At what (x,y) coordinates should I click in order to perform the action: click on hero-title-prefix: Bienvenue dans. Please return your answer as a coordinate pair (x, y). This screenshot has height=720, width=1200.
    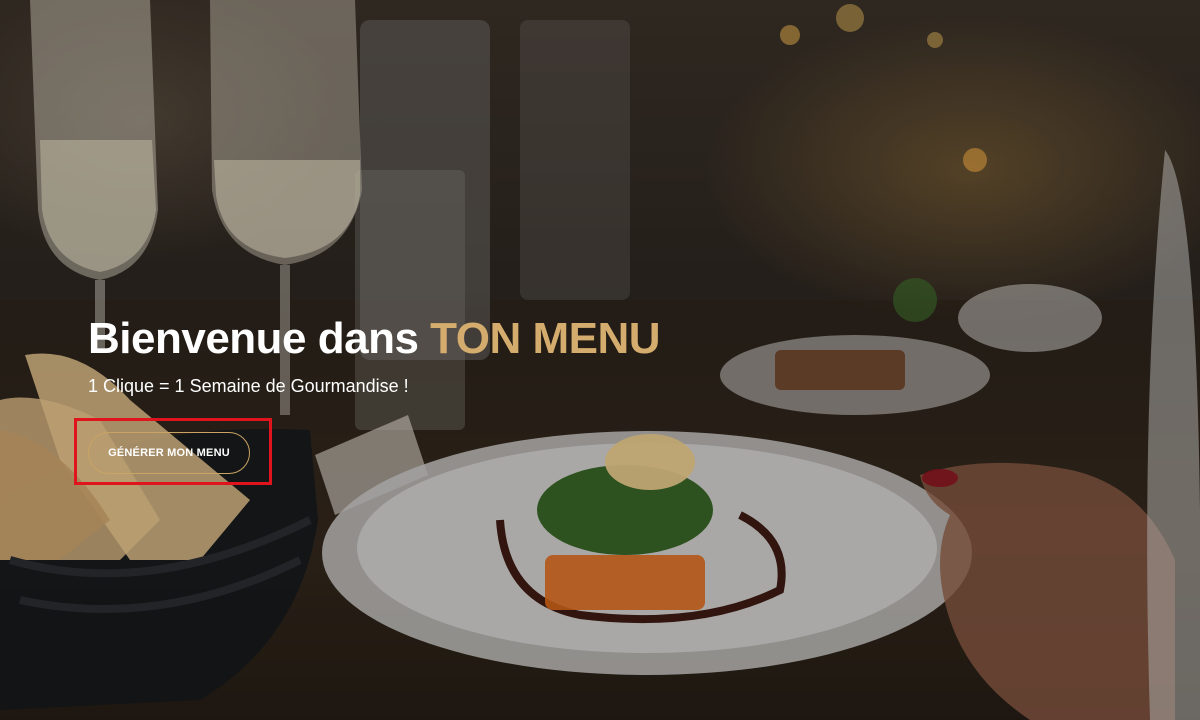
    Looking at the image, I should click on (253, 338).